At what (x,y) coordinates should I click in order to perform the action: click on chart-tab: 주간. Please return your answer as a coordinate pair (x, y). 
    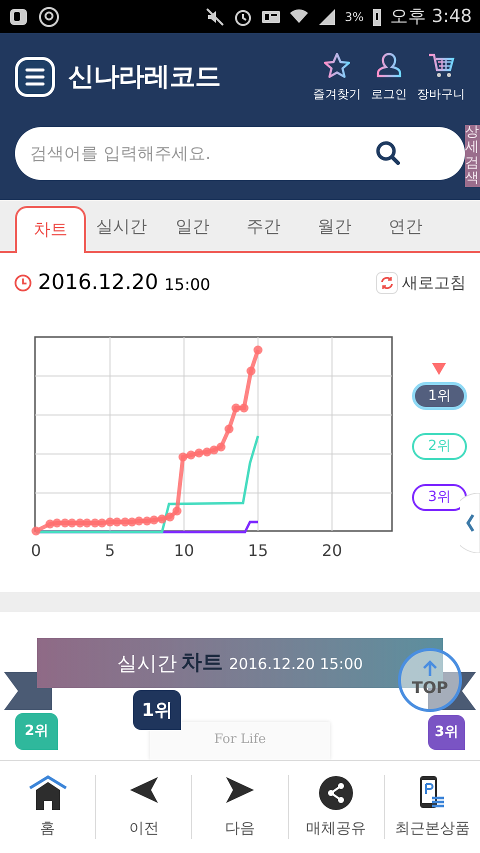
    Looking at the image, I should click on (263, 227).